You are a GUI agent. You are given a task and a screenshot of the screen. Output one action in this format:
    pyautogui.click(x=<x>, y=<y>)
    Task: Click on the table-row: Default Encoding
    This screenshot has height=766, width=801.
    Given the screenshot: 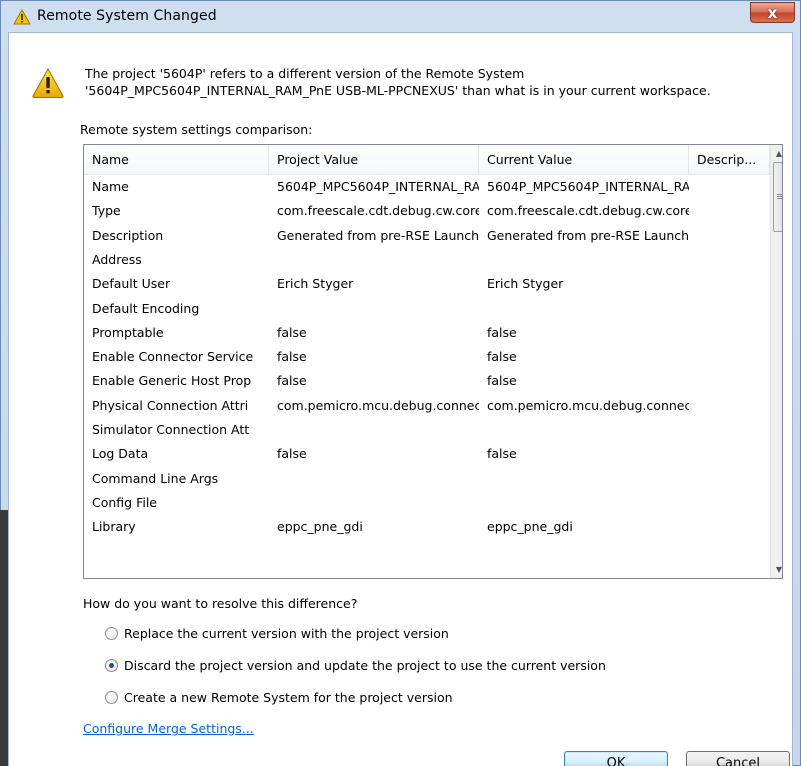 What is the action you would take?
    pyautogui.click(x=427, y=309)
    